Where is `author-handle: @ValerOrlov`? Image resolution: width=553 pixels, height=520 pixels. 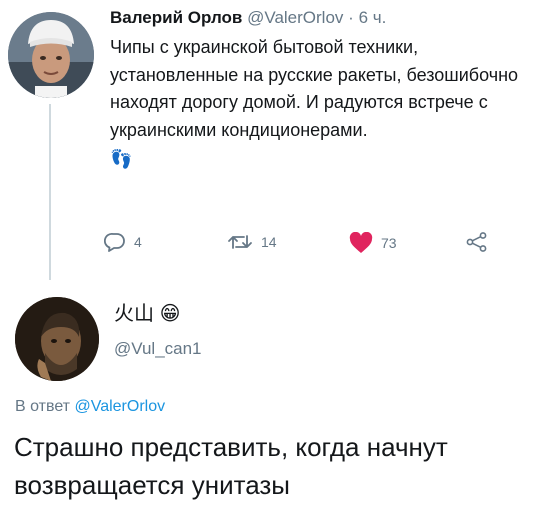
author-handle: @ValerOrlov is located at coordinates (295, 17).